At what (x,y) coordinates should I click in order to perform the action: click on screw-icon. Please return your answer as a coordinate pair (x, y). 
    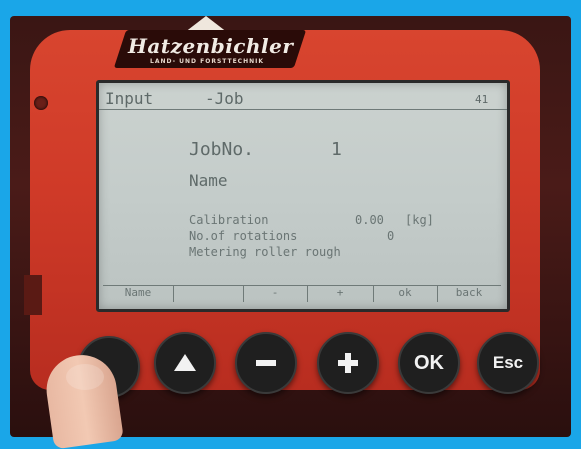
    Looking at the image, I should click on (41, 103).